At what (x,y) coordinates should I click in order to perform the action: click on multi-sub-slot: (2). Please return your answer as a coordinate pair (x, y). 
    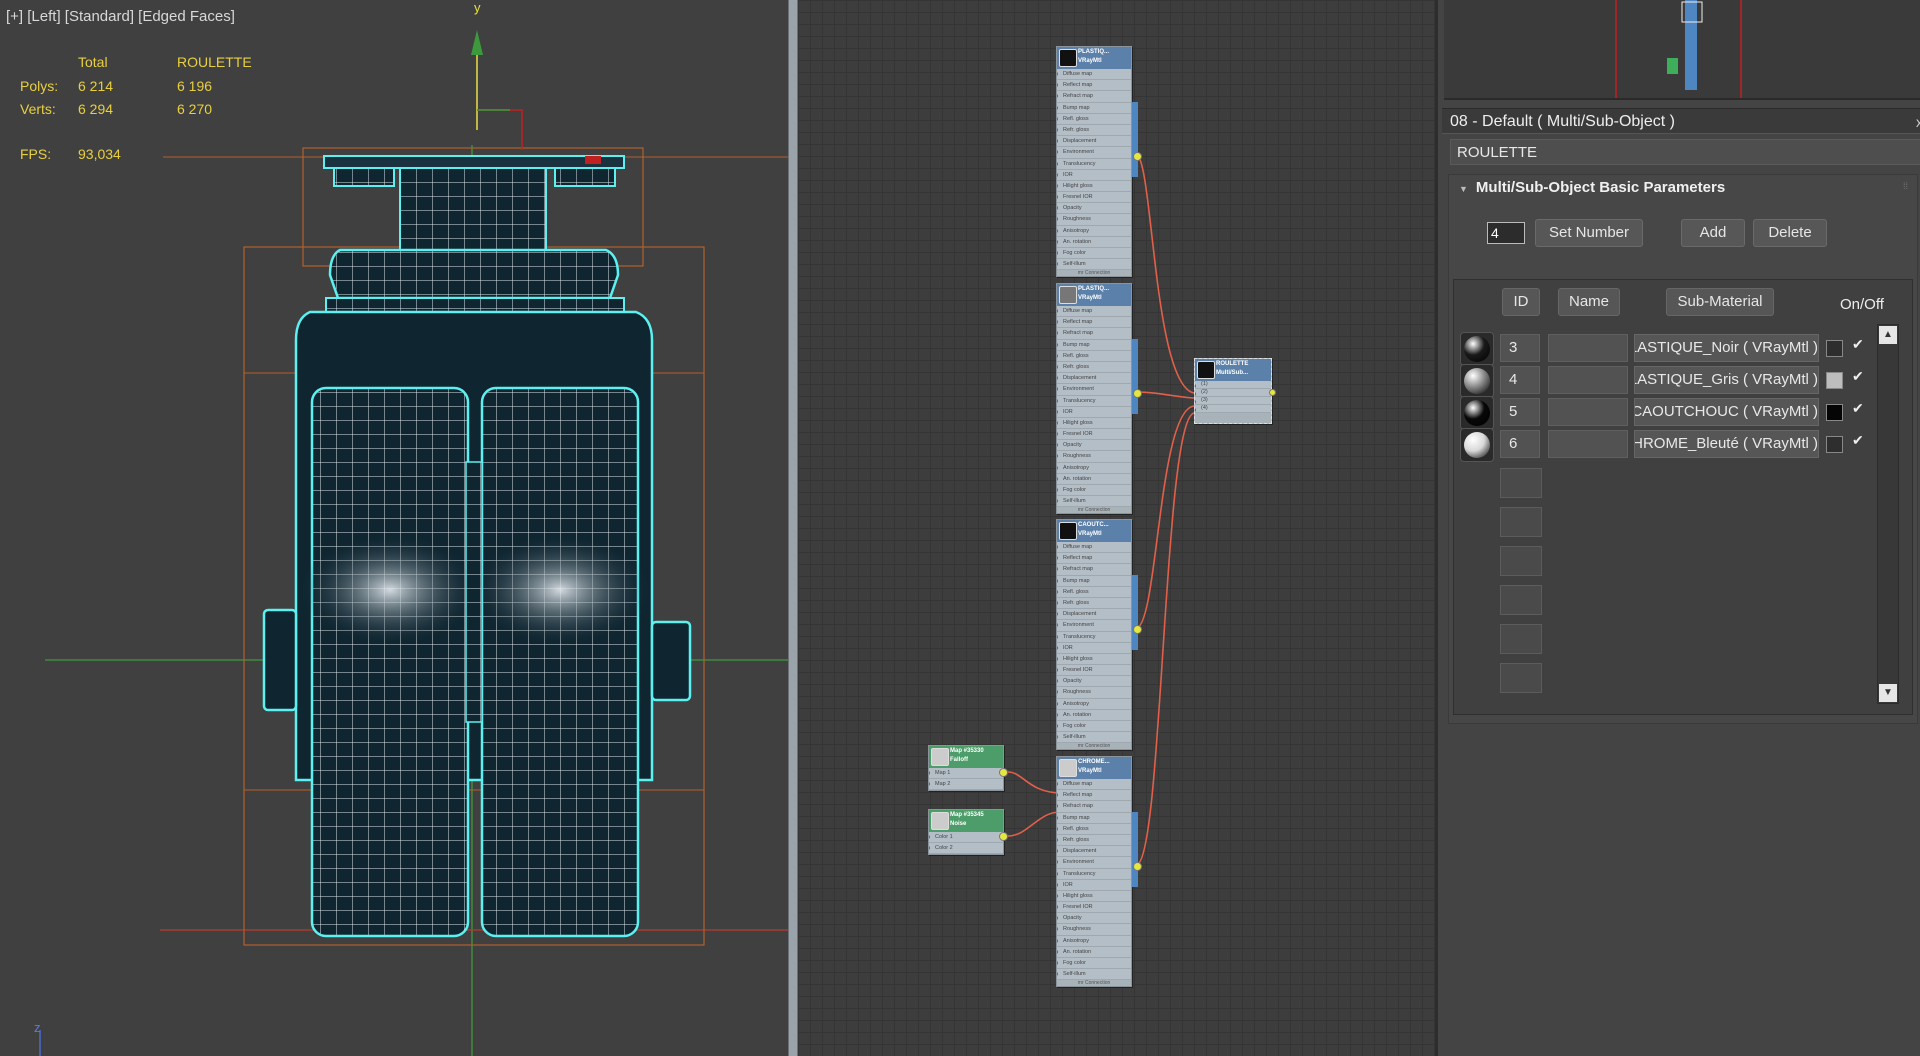
    Looking at the image, I should click on (1233, 393).